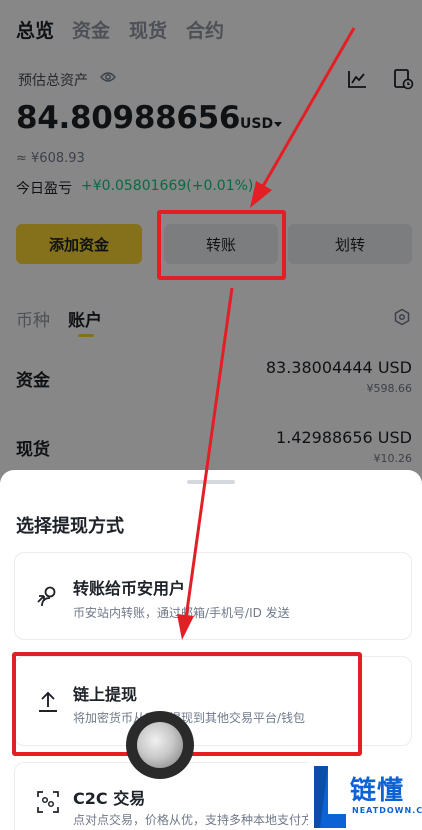 The height and width of the screenshot is (830, 422). I want to click on option-desc: 币安站内转账，通过邮箱/手机号/ID 发送, so click(181, 613).